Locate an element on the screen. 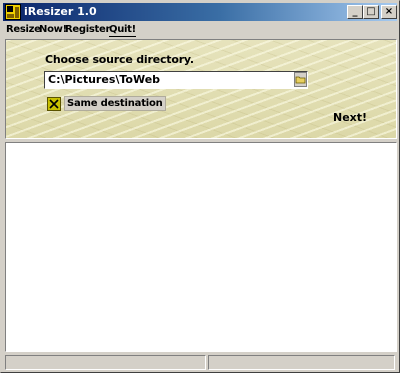  source-path-input: C:\Pictures\ToWeb is located at coordinates (176, 80).